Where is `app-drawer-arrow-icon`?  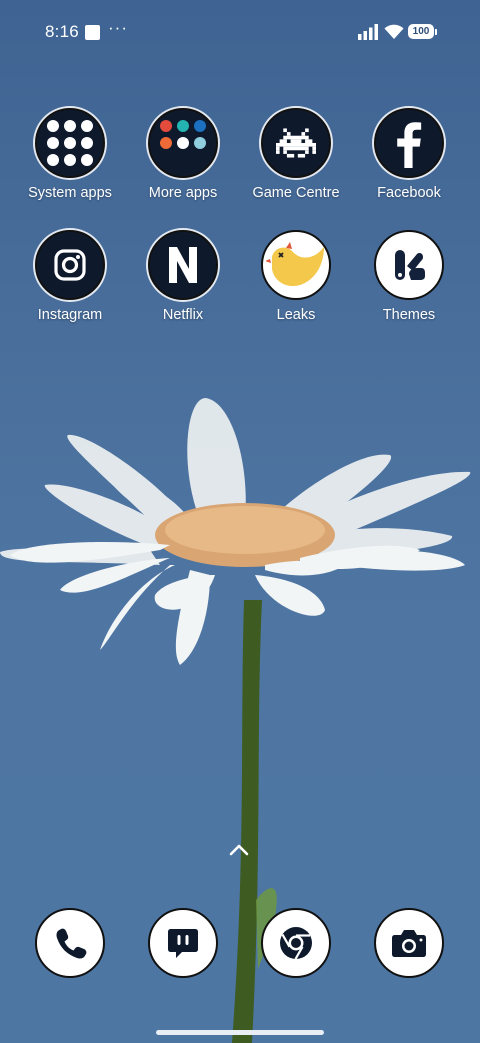
app-drawer-arrow-icon is located at coordinates (239, 850).